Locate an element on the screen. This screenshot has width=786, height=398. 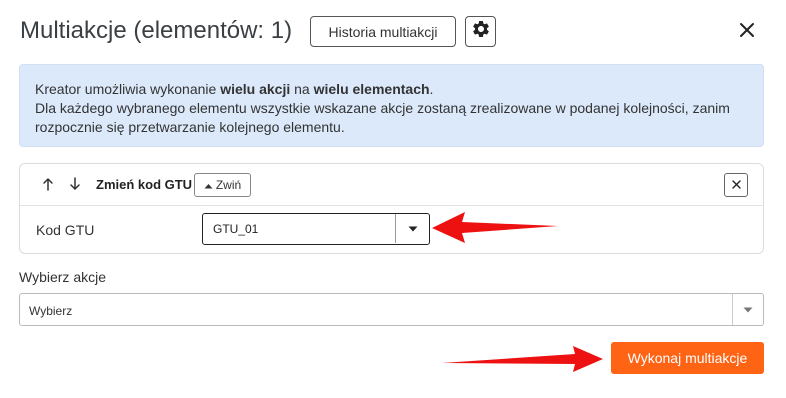
remove-action-button is located at coordinates (736, 185).